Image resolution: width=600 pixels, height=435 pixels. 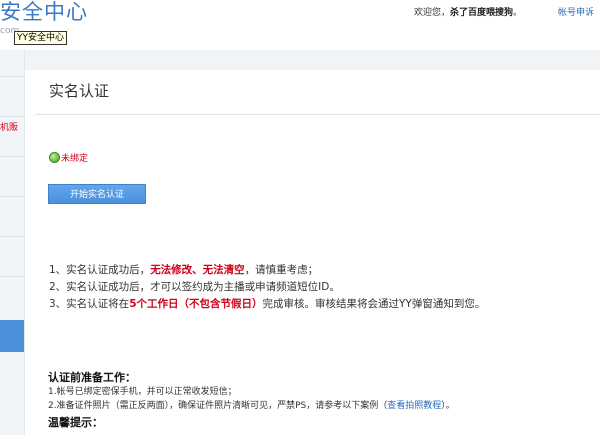 What do you see at coordinates (75, 159) in the screenshot?
I see `verification-status: 未绑定` at bounding box center [75, 159].